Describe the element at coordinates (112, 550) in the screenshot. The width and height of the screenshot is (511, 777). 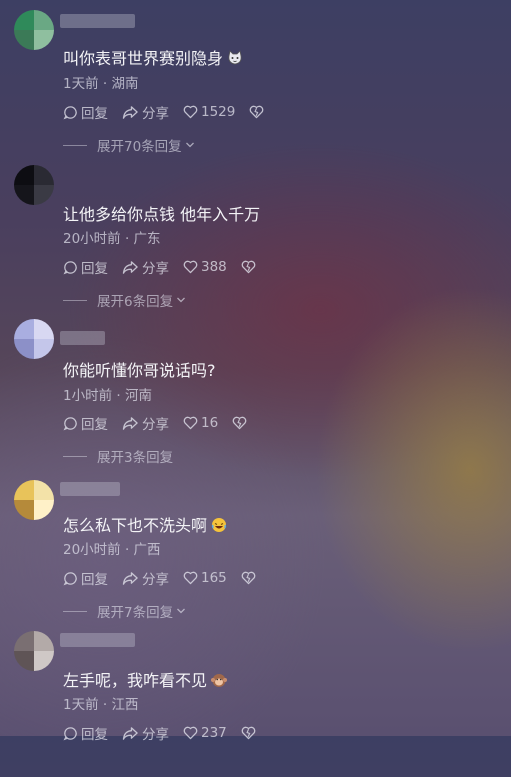
I see `comment-meta: 20小时前 · 广西` at that location.